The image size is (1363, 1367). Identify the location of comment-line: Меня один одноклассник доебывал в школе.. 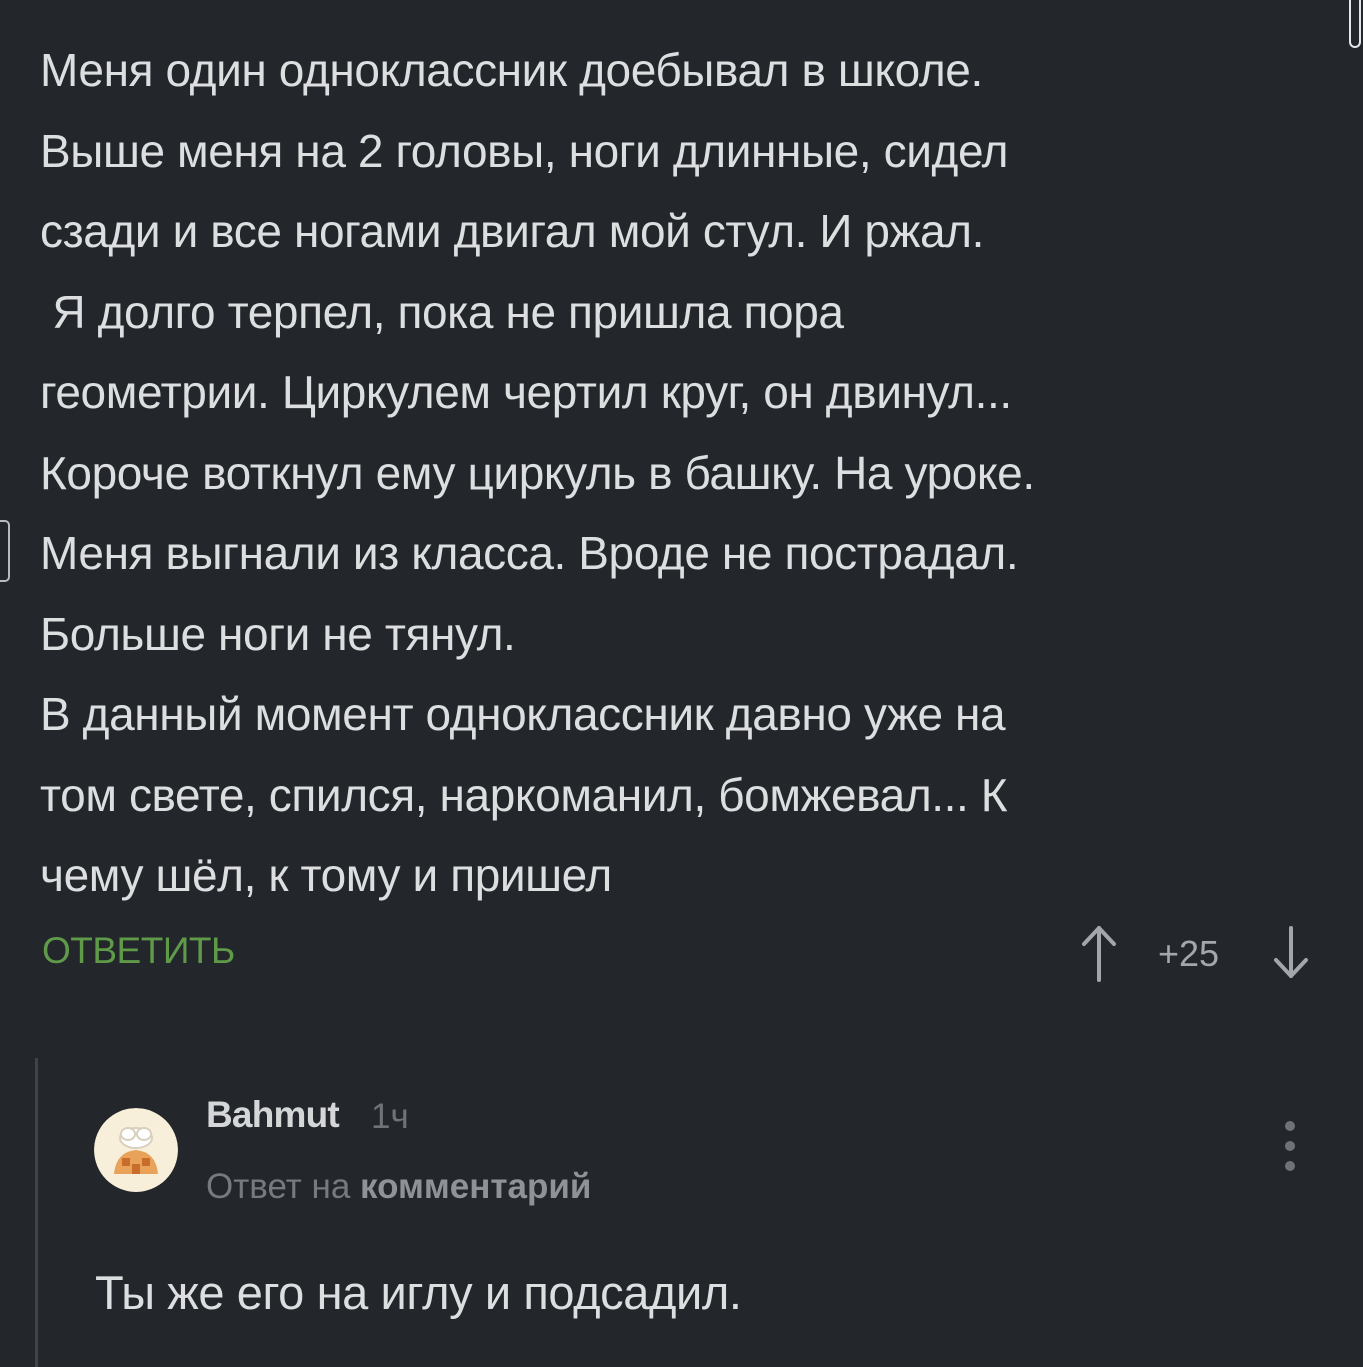
(511, 70).